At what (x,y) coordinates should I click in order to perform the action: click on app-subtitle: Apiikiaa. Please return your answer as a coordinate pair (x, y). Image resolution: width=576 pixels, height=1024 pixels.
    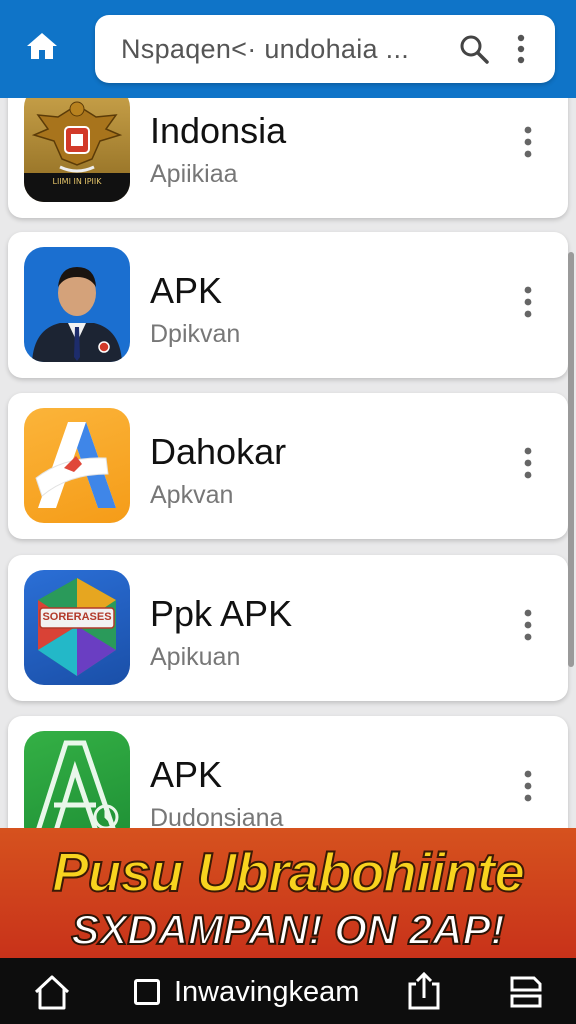
    Looking at the image, I should click on (194, 174).